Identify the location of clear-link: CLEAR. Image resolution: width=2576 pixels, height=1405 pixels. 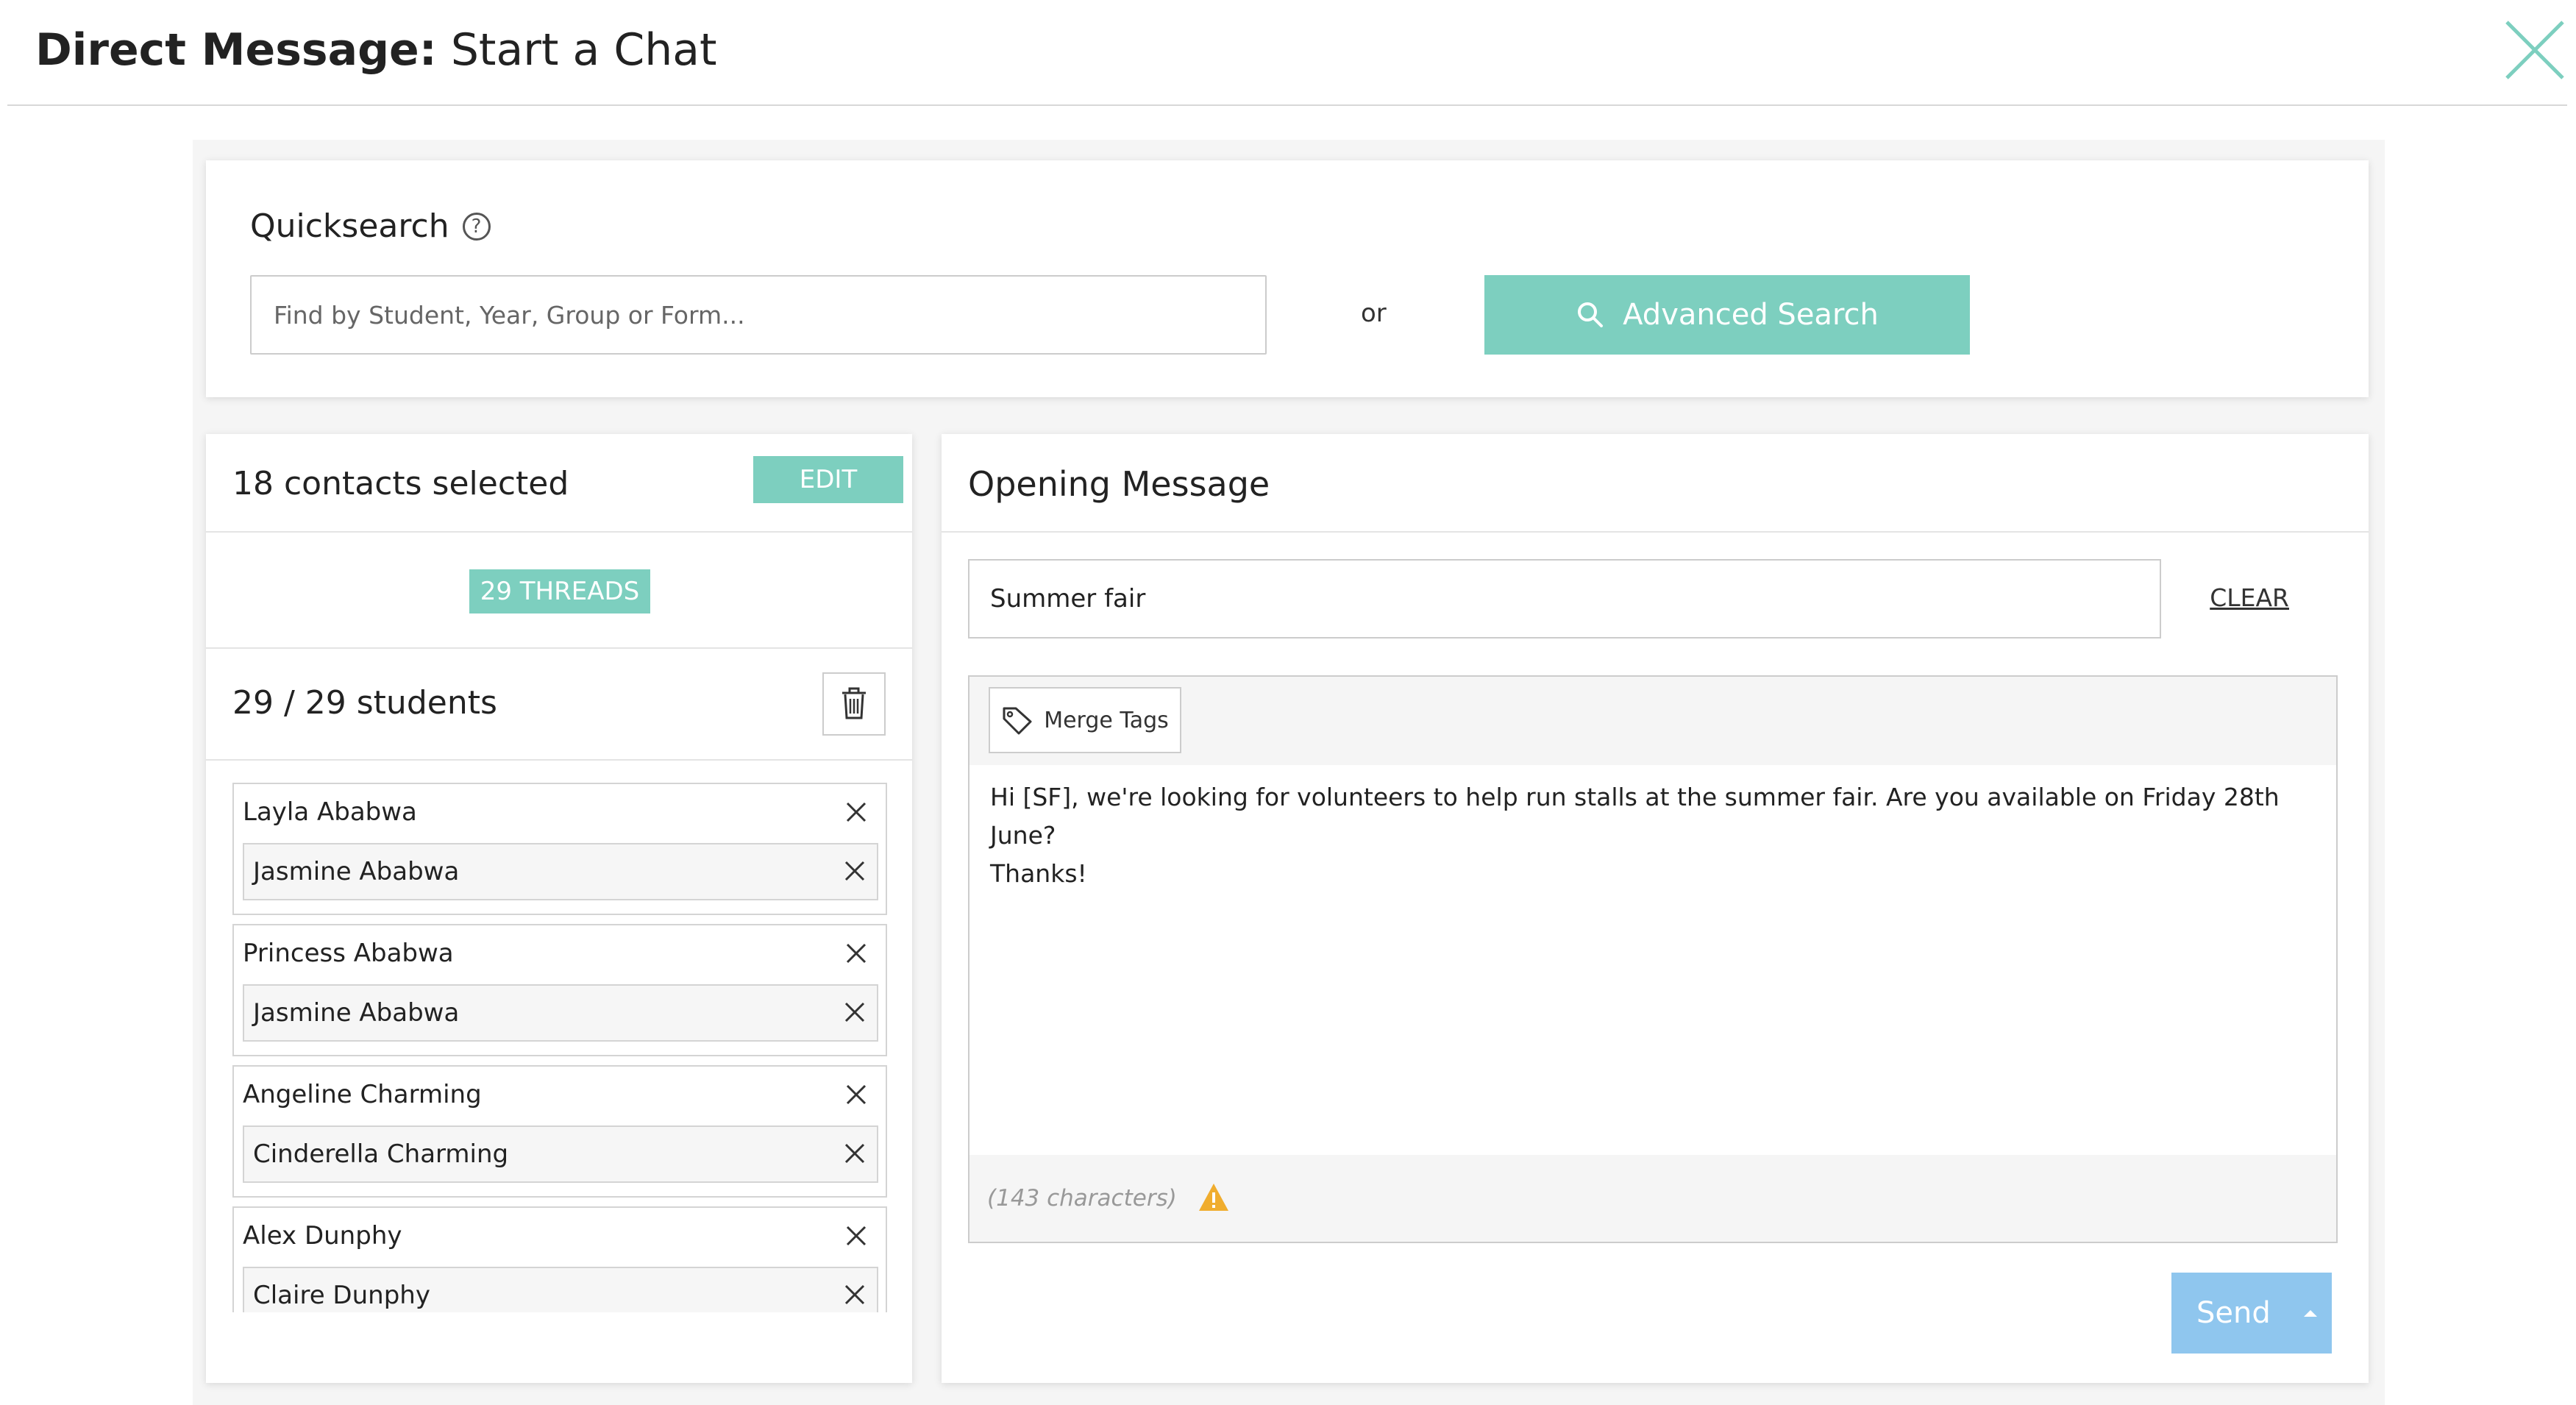
(2215, 598).